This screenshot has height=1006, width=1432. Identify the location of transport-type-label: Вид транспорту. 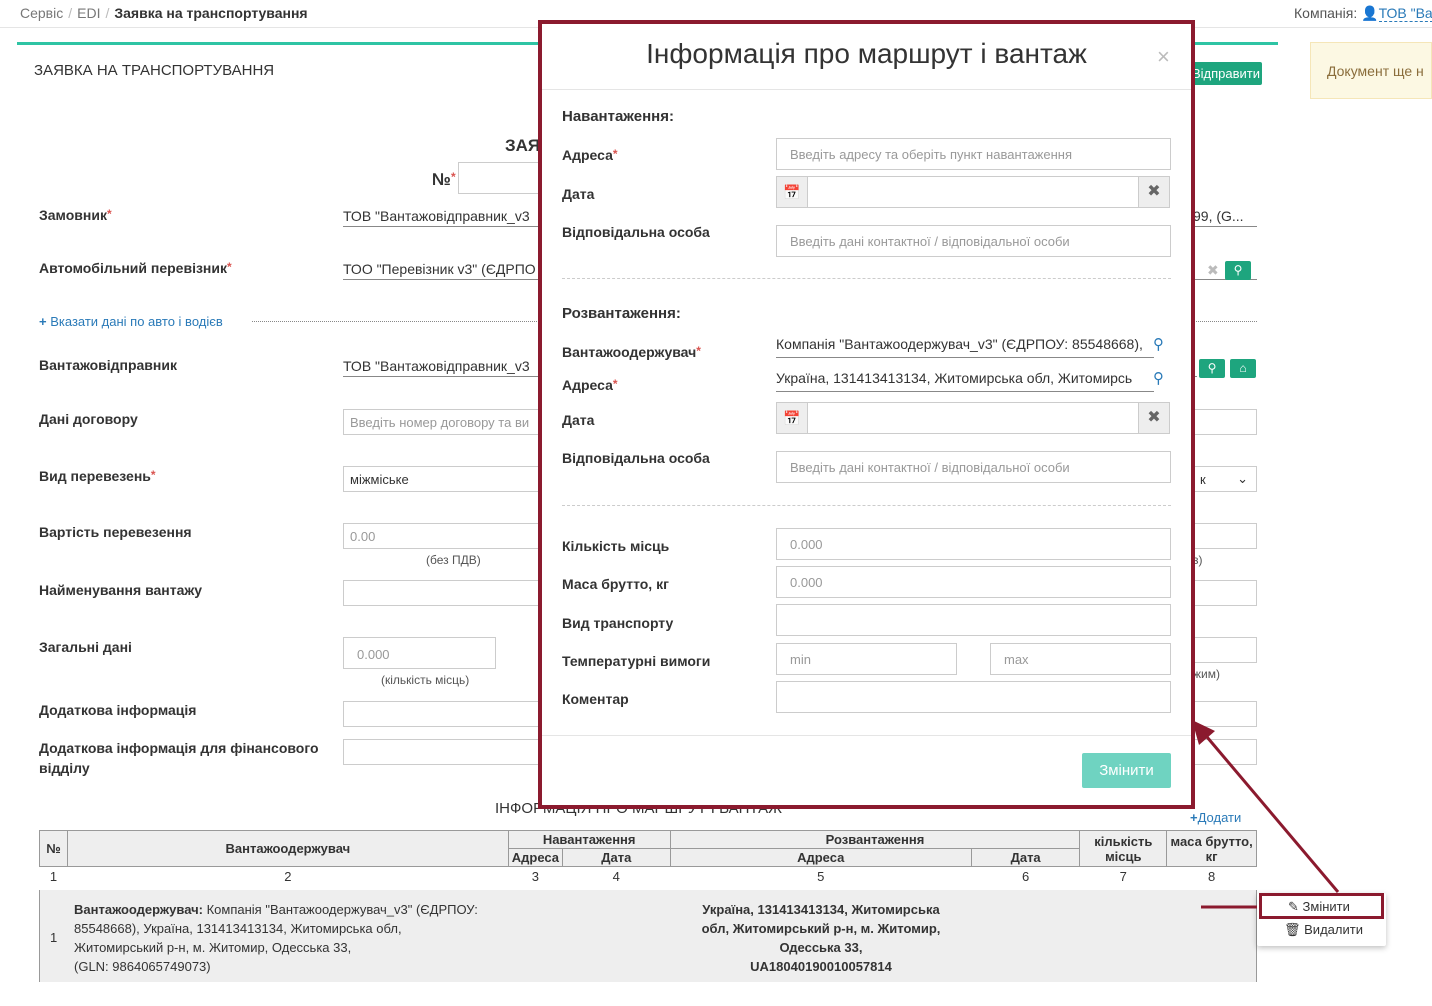
(618, 623).